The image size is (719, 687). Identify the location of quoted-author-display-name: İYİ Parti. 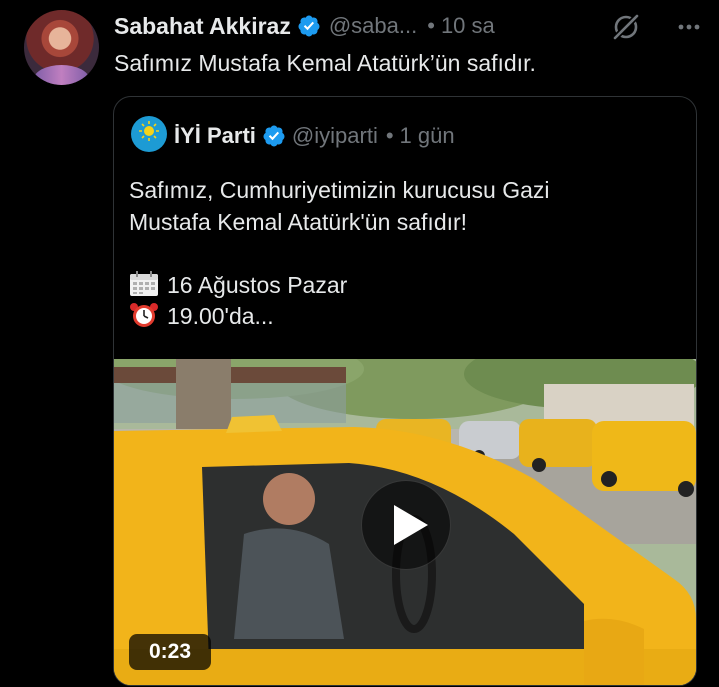
(215, 136).